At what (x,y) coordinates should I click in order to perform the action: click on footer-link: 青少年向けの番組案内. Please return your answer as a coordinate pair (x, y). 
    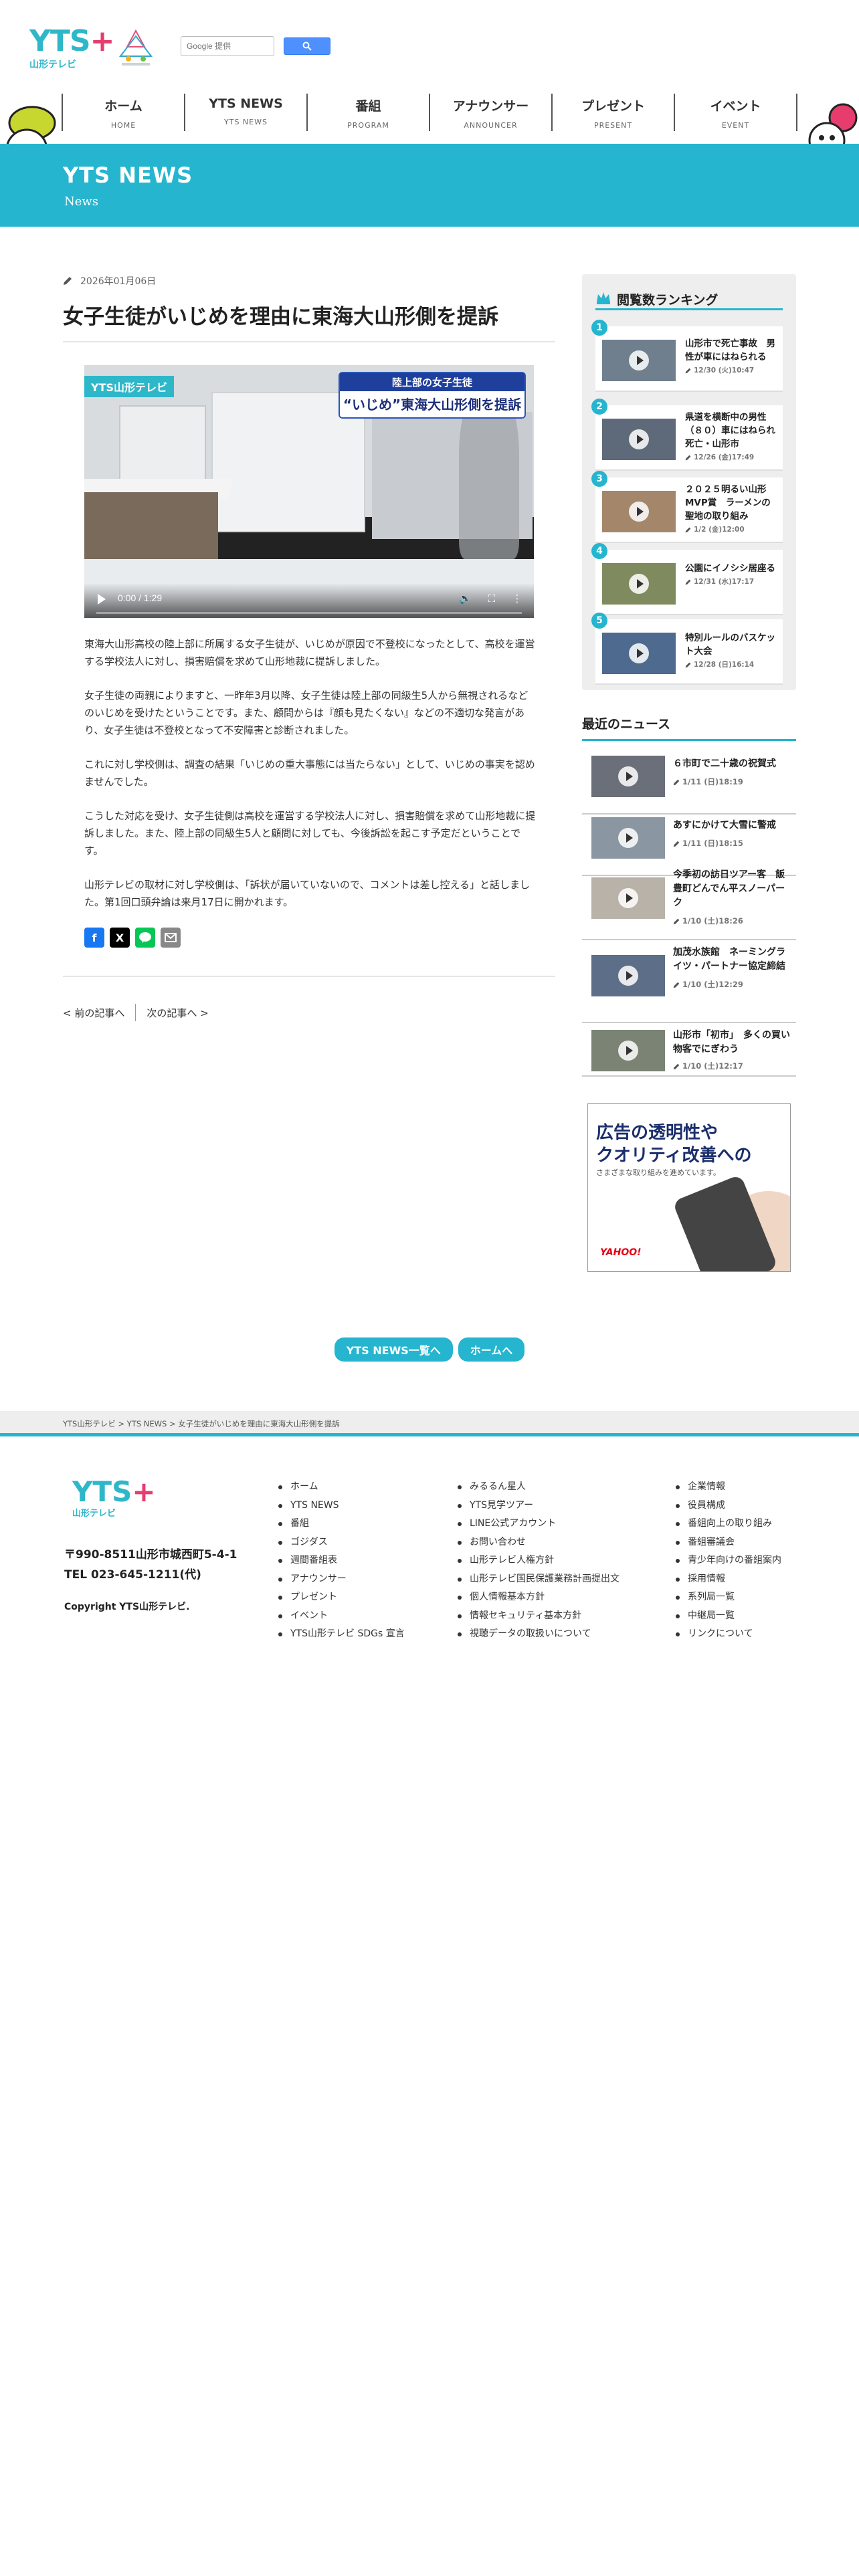
    Looking at the image, I should click on (728, 1560).